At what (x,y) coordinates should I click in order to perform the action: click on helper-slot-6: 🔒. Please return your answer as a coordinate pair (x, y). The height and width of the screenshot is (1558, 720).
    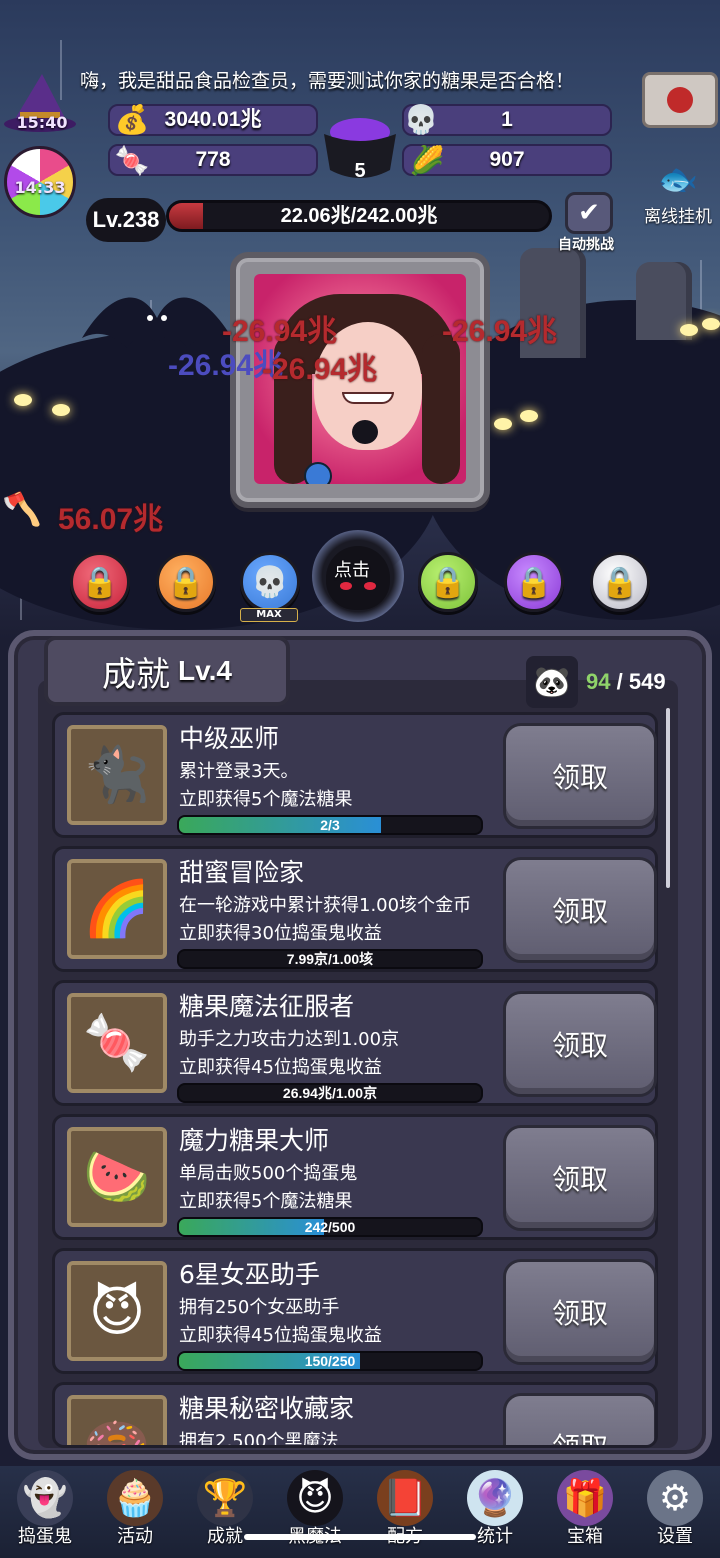
    Looking at the image, I should click on (534, 582).